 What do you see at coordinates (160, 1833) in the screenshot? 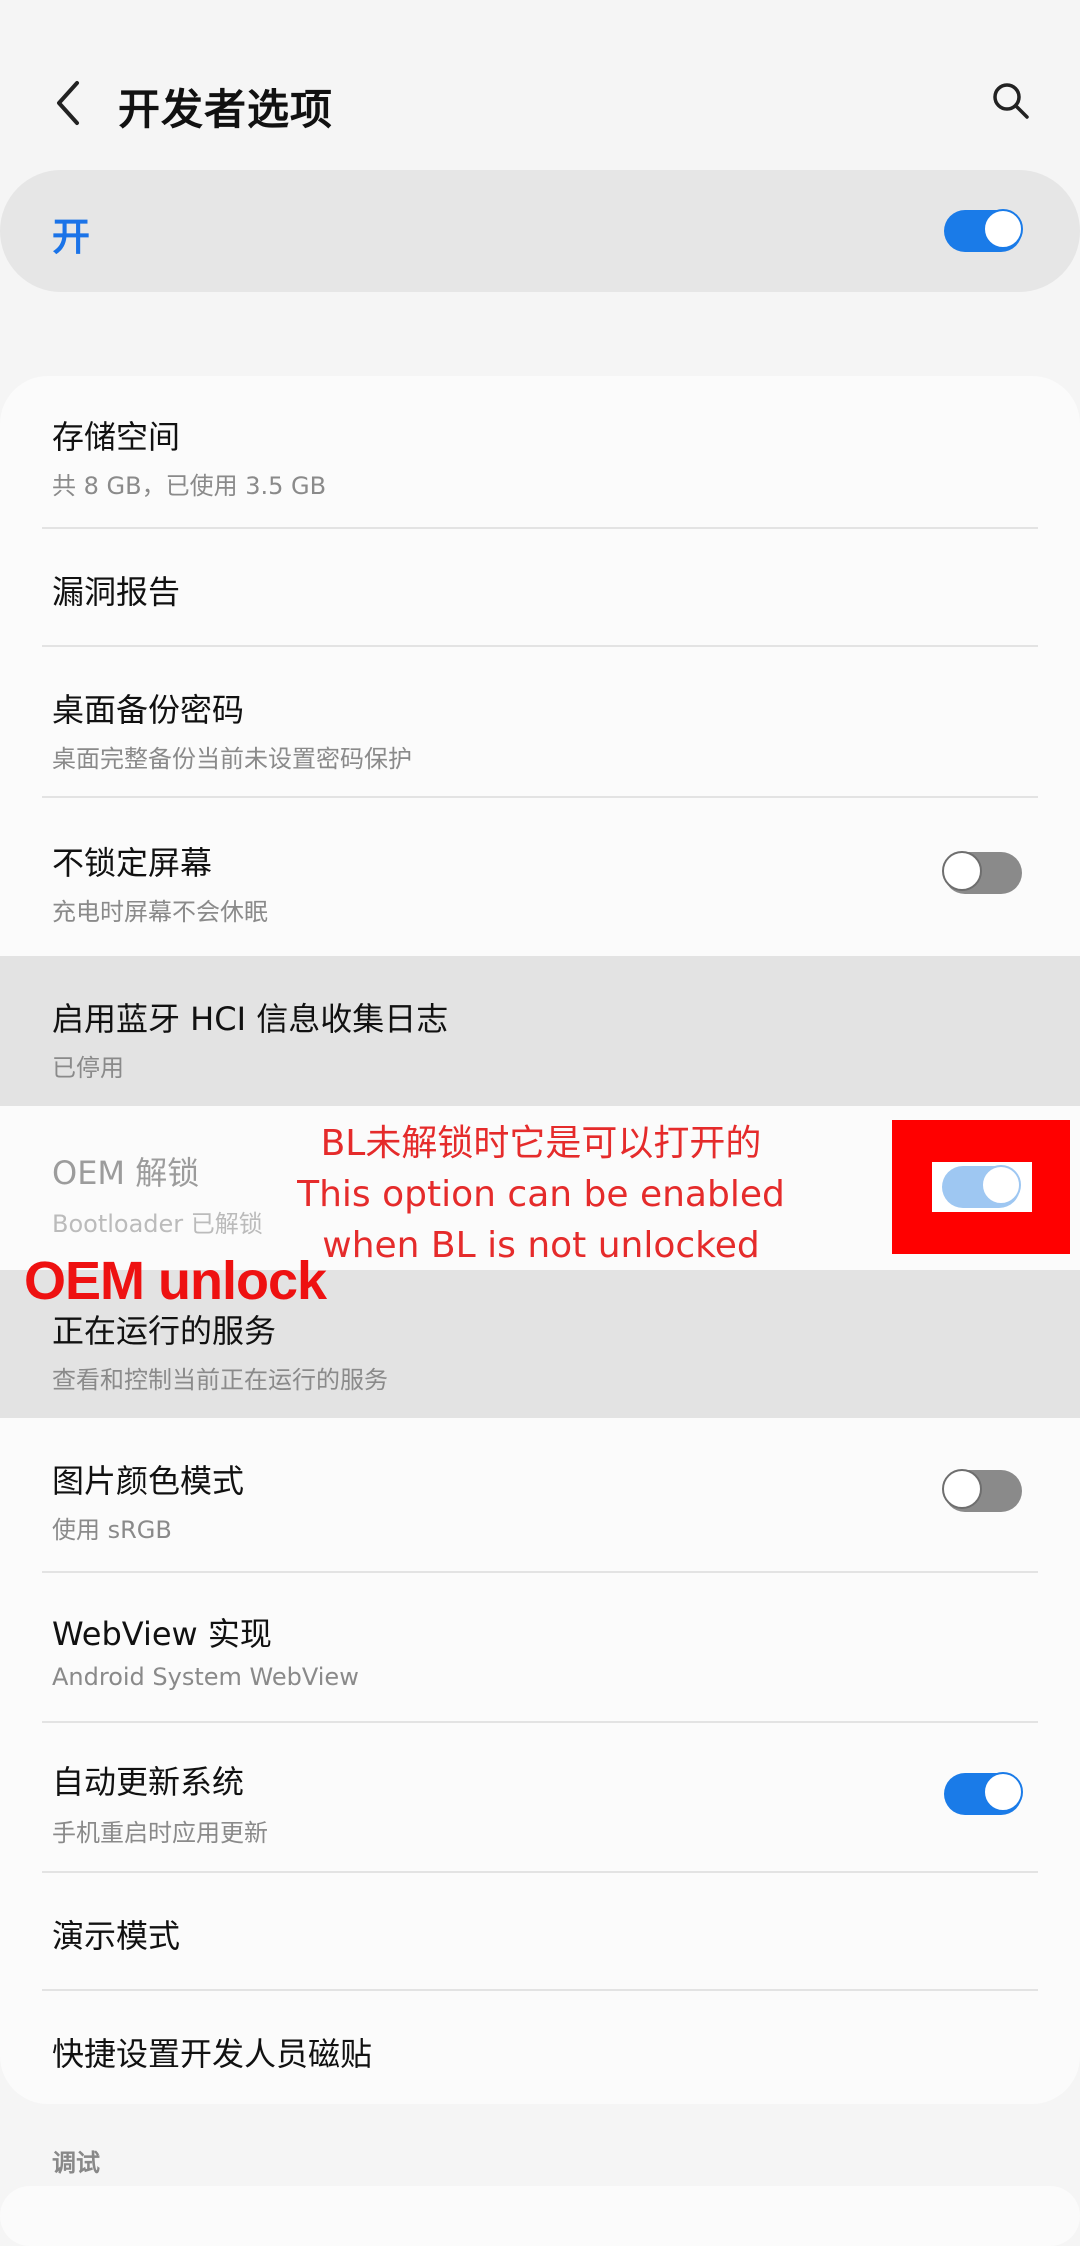
I see `setting-subtitle: 手机重启时应用更新` at bounding box center [160, 1833].